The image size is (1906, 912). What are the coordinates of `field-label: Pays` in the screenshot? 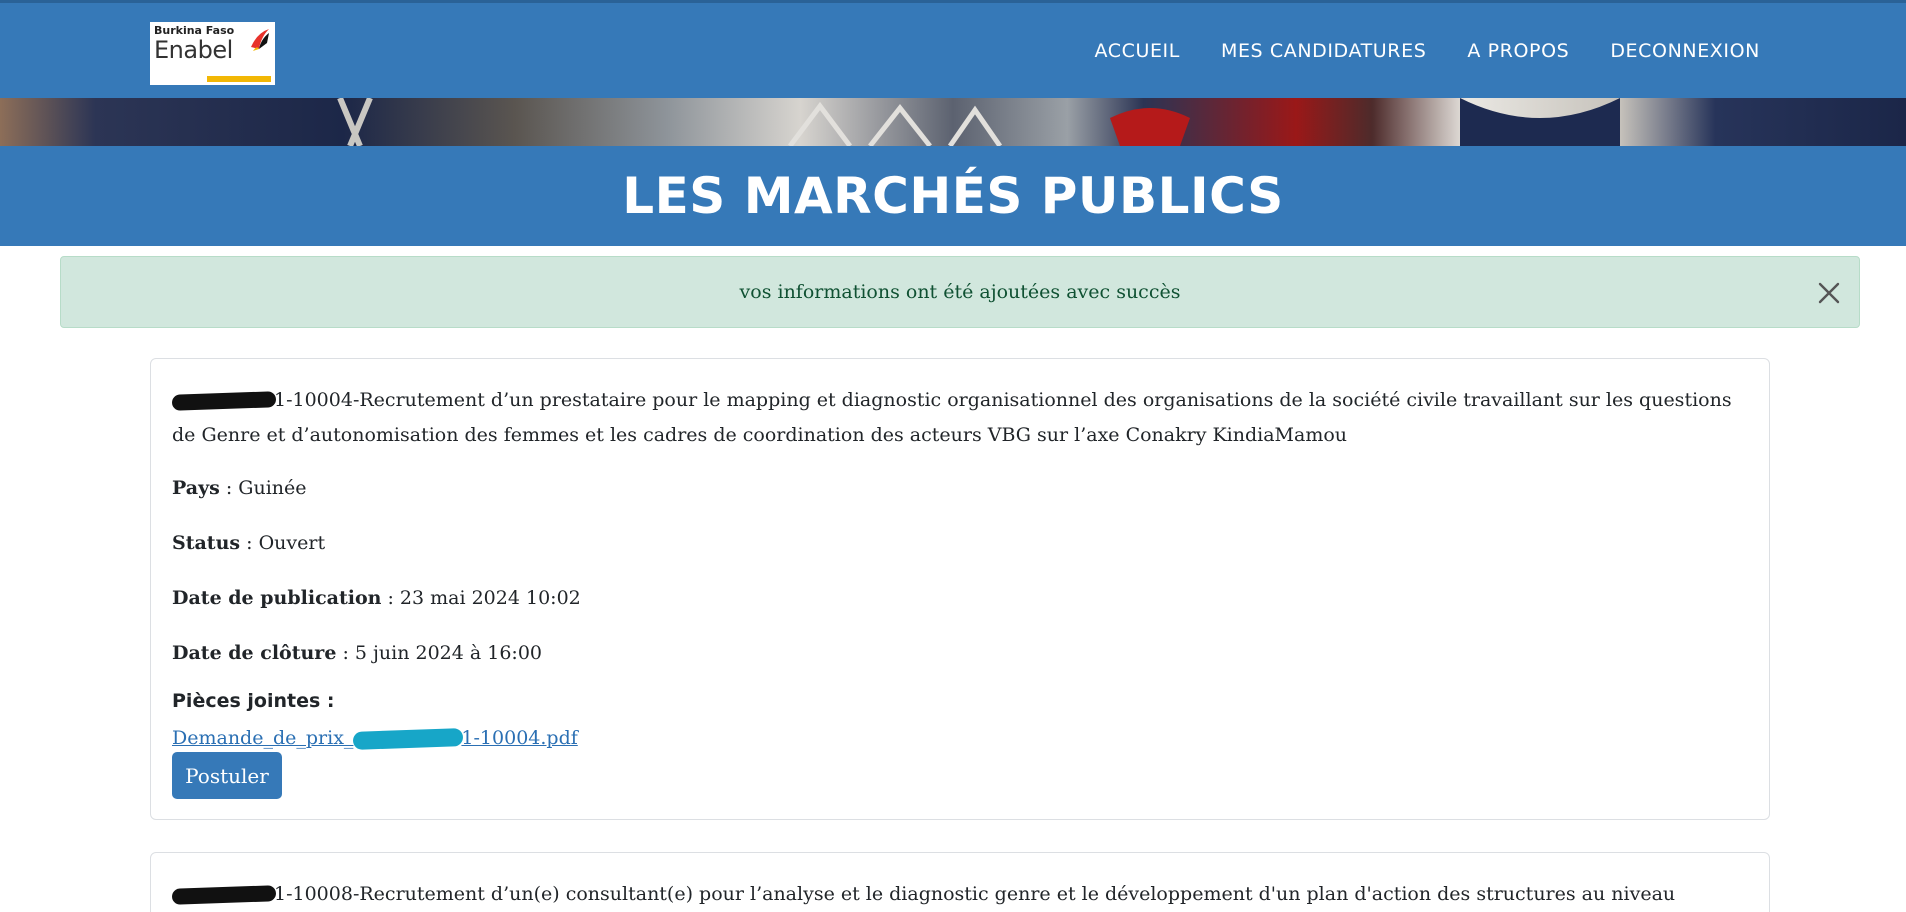 It's located at (196, 488).